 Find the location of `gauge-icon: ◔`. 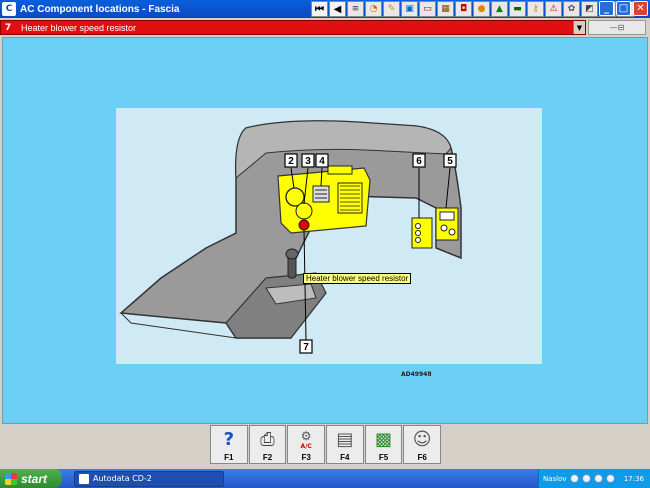

gauge-icon: ◔ is located at coordinates (373, 9).